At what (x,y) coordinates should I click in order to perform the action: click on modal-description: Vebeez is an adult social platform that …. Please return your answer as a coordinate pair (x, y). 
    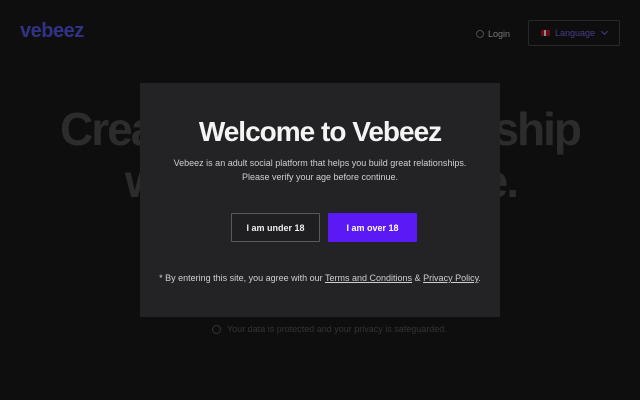
    Looking at the image, I should click on (320, 170).